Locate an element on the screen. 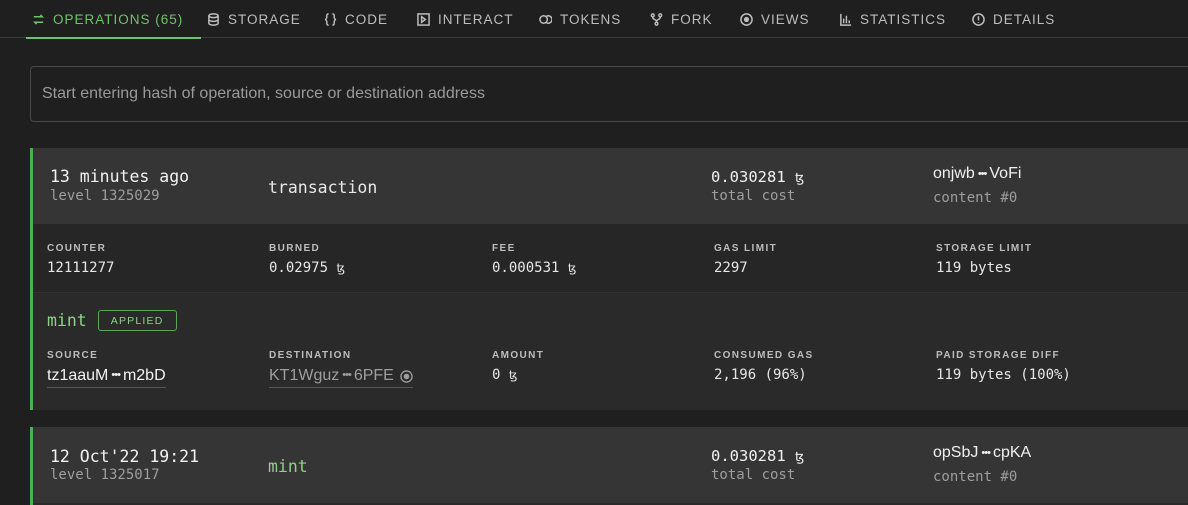 This screenshot has height=505, width=1188. tab-label: TOKENS is located at coordinates (591, 19).